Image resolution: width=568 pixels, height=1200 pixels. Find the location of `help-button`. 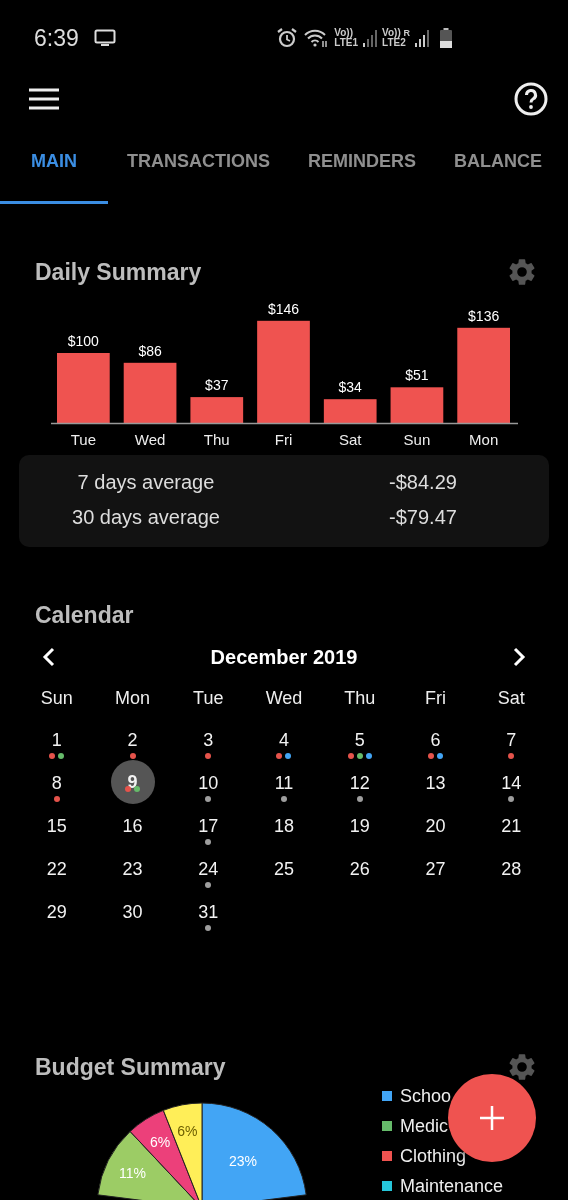

help-button is located at coordinates (531, 99).